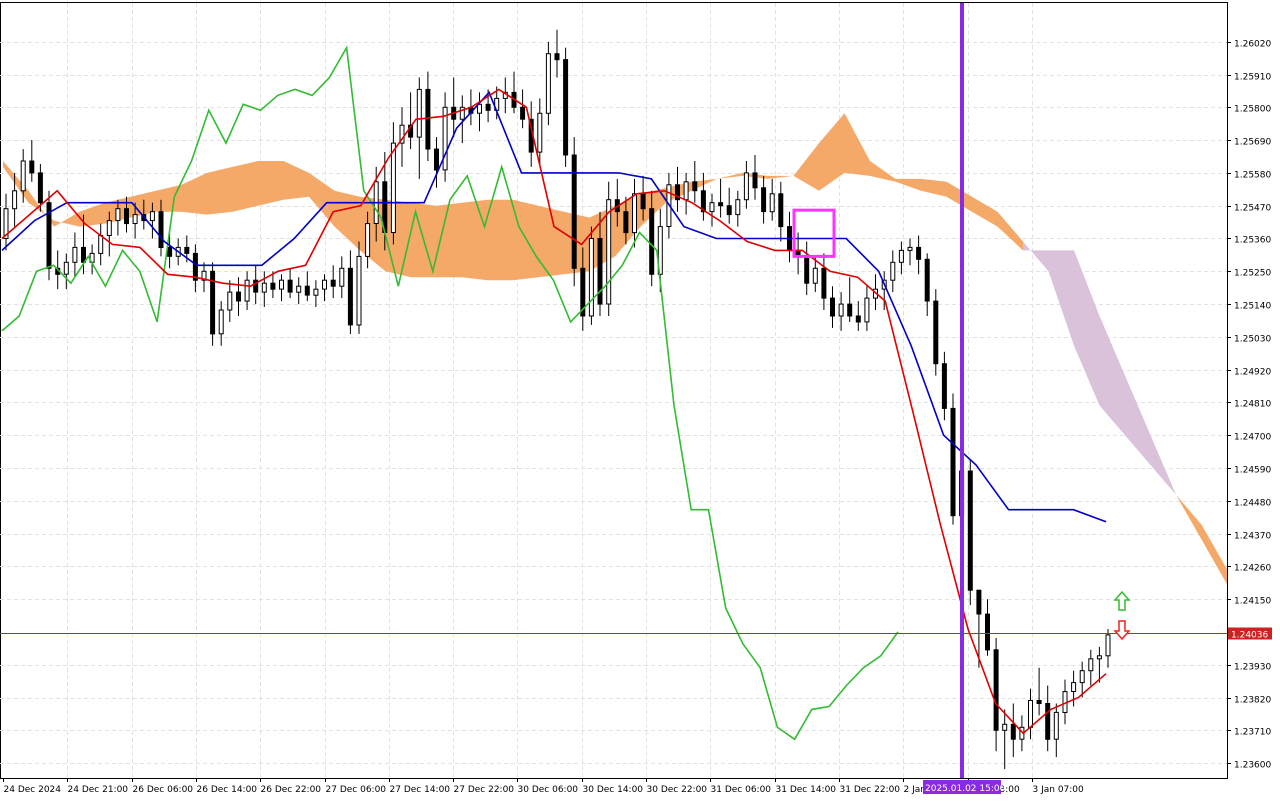  What do you see at coordinates (163, 790) in the screenshot?
I see `time-tick-label: 26 Dec 06:00` at bounding box center [163, 790].